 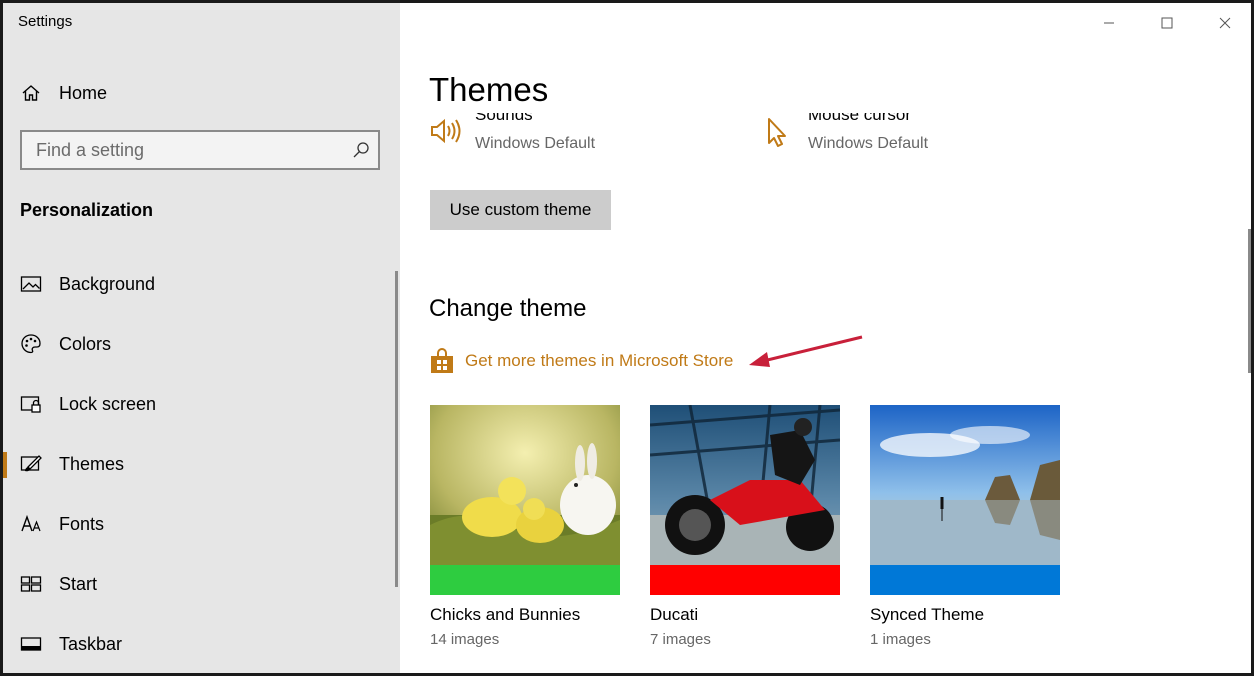 I want to click on sidebar-scrollbar, so click(x=396, y=429).